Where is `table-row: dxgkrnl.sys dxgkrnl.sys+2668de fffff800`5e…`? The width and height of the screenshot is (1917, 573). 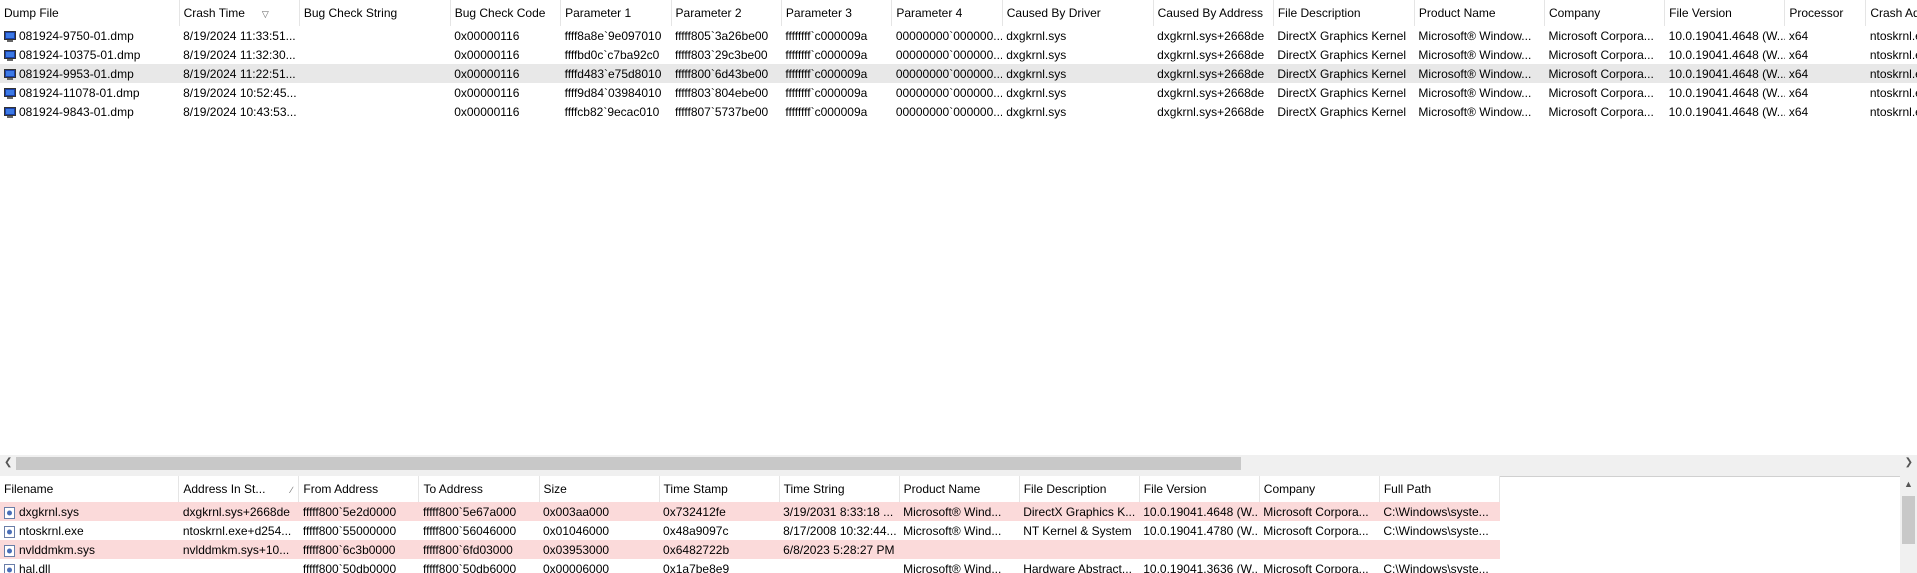 table-row: dxgkrnl.sys dxgkrnl.sys+2668de fffff800`5e… is located at coordinates (750, 511).